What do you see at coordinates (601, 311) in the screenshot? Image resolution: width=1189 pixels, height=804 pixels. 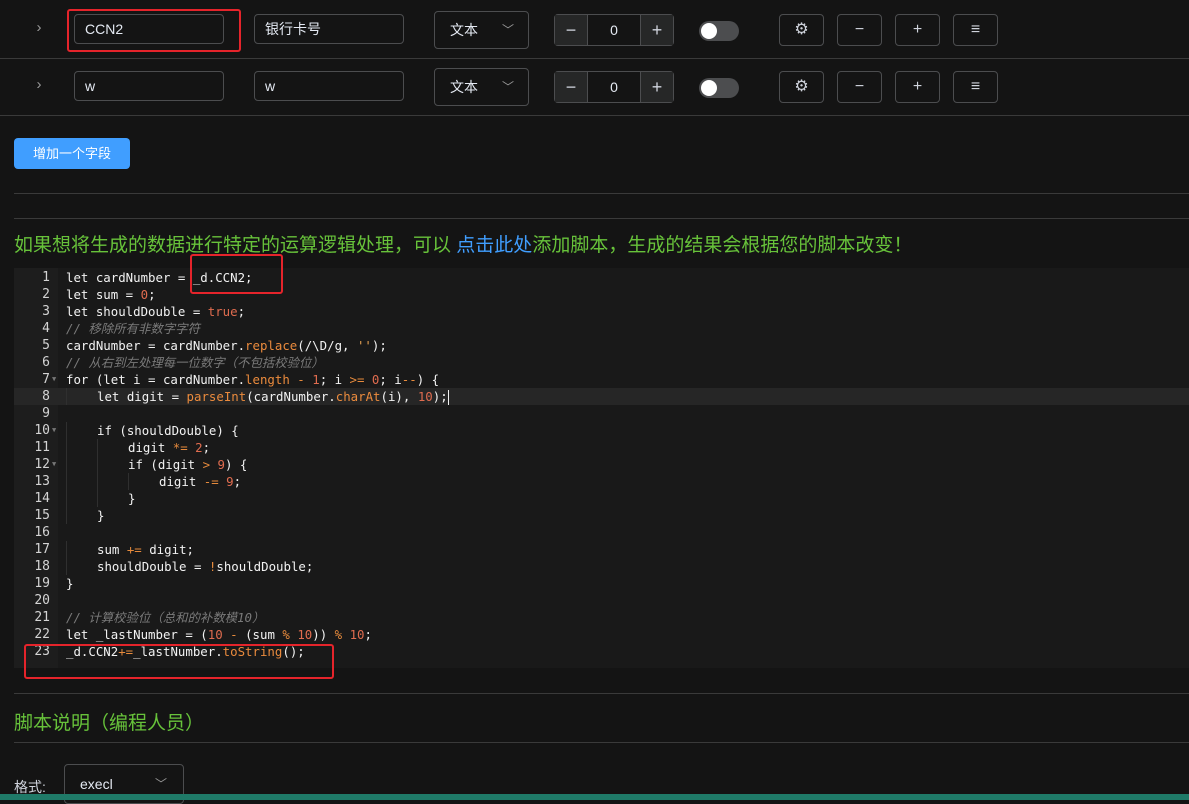 I see `code-line: 3 let shouldDouble = true;` at bounding box center [601, 311].